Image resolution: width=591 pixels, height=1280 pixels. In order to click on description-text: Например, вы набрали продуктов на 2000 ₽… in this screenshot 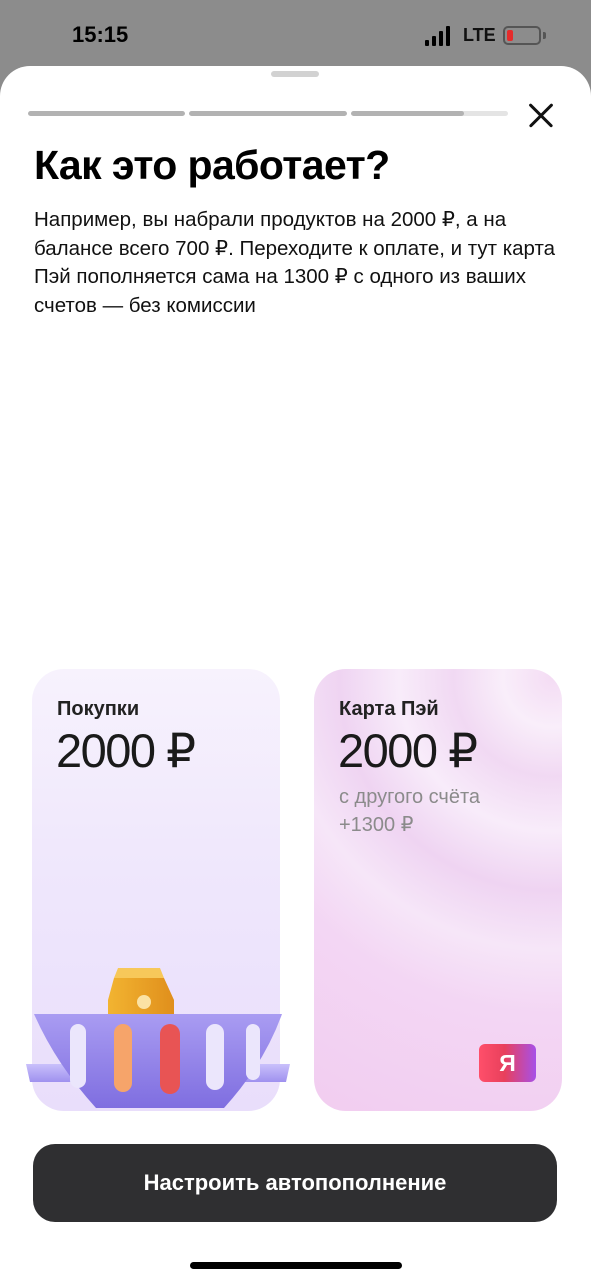, I will do `click(295, 262)`.